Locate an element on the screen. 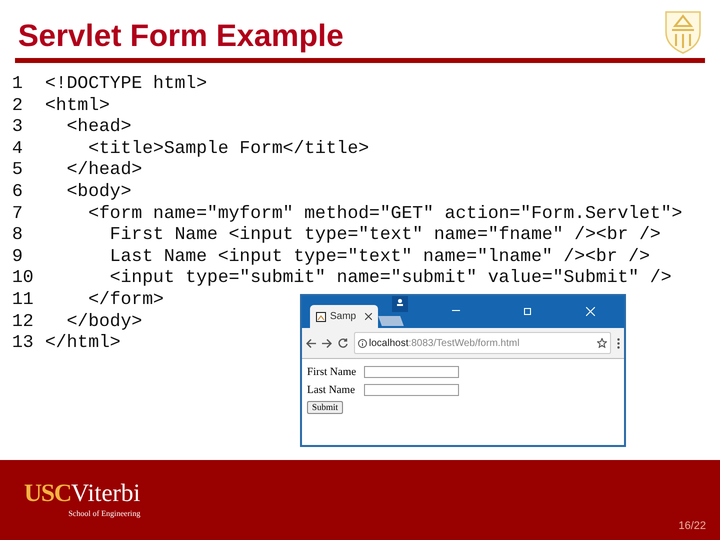  page-icon is located at coordinates (321, 317).